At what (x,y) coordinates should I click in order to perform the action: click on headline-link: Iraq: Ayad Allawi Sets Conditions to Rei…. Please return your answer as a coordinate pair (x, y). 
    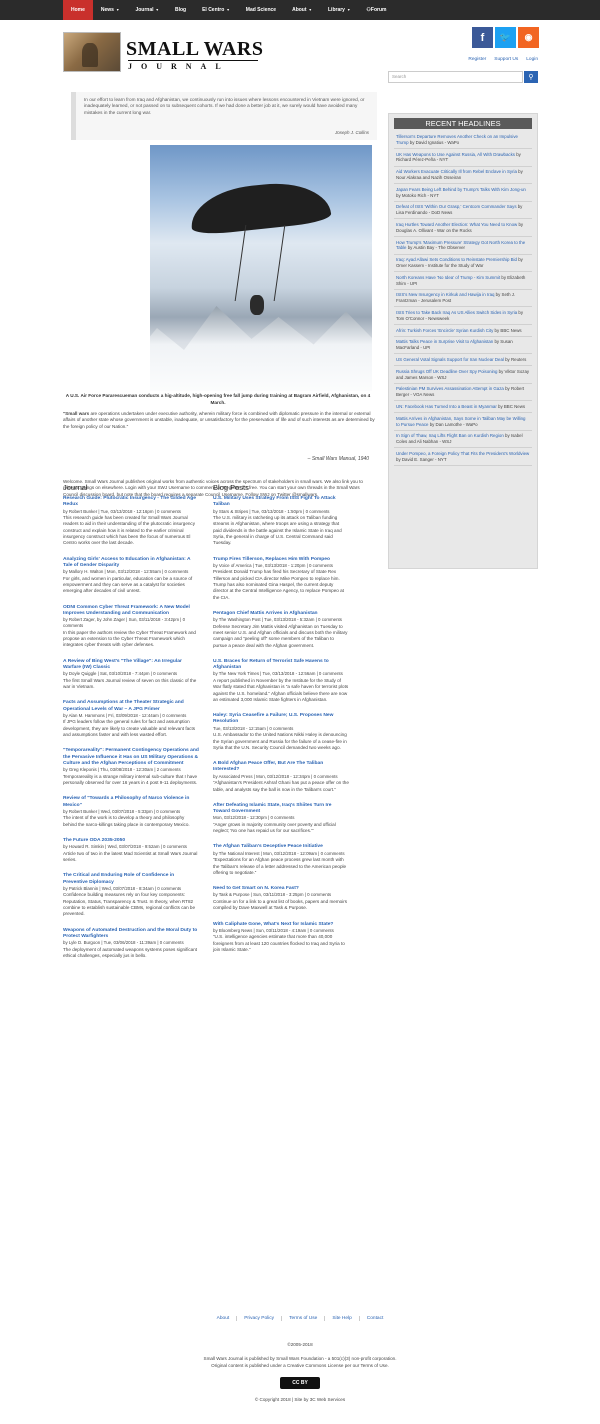
    Looking at the image, I should click on (456, 259).